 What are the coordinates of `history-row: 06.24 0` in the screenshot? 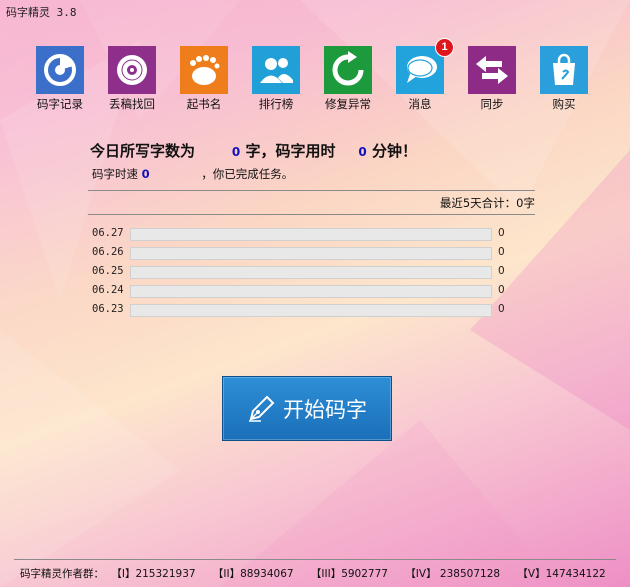 It's located at (302, 291).